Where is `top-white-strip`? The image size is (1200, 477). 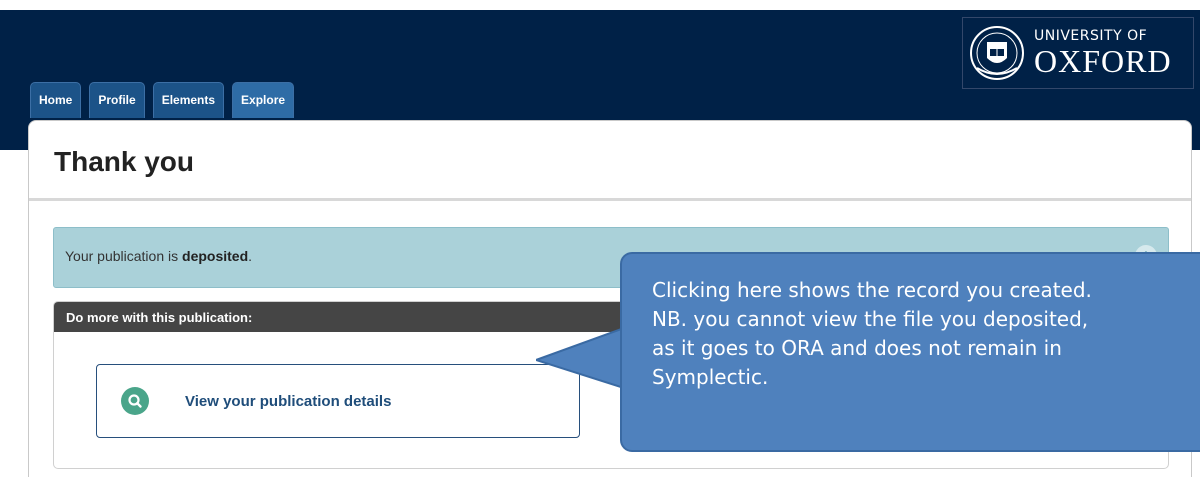 top-white-strip is located at coordinates (600, 5).